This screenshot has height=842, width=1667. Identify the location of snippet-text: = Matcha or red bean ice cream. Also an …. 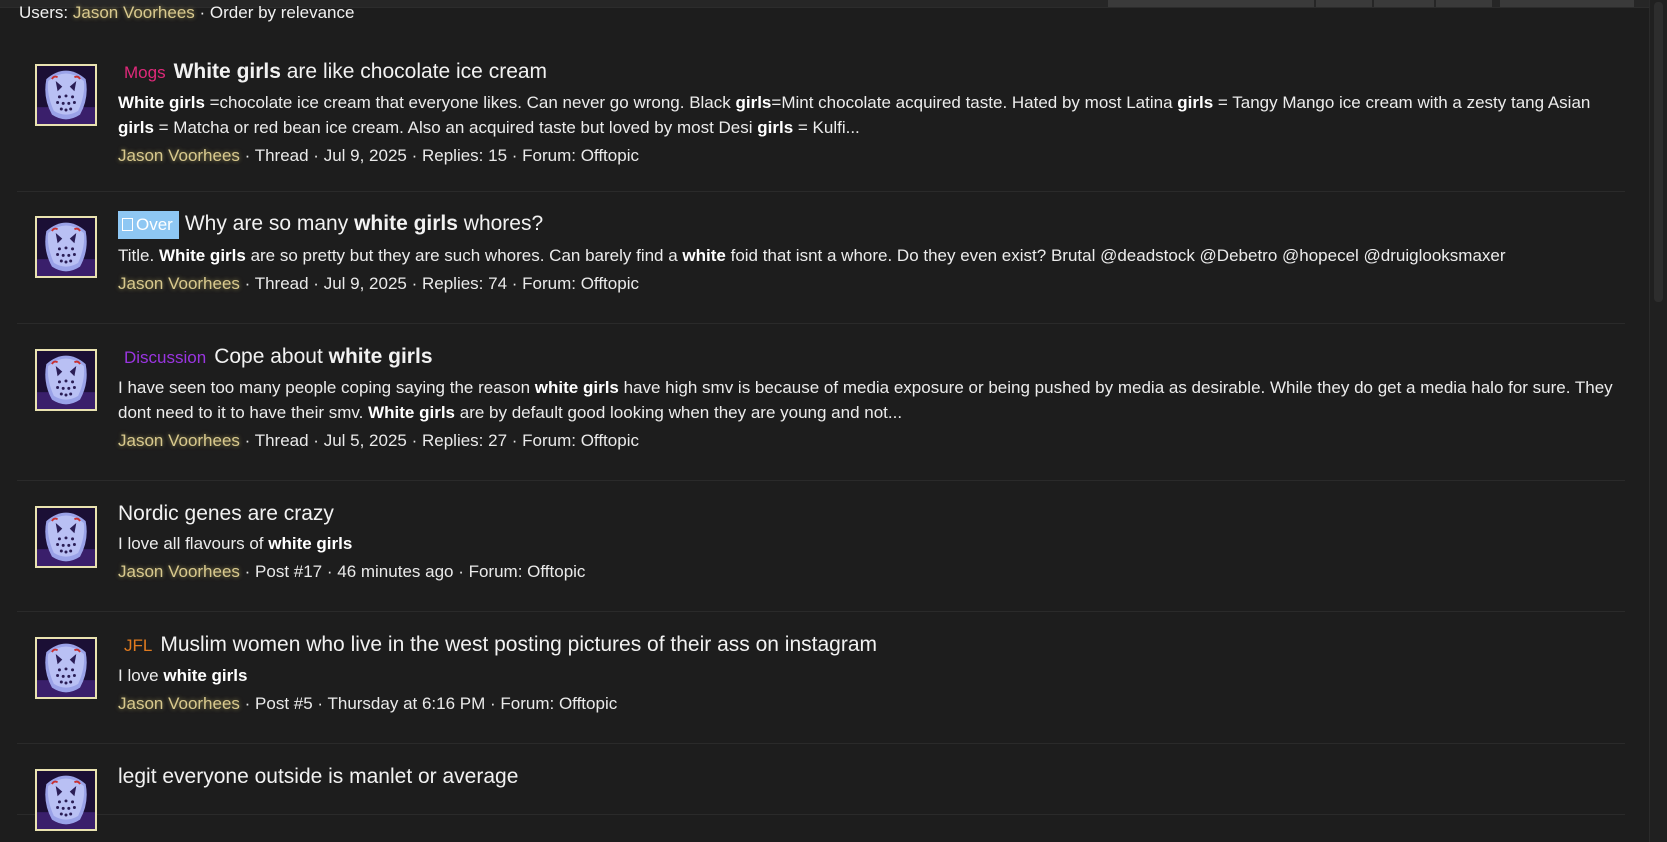
(455, 127).